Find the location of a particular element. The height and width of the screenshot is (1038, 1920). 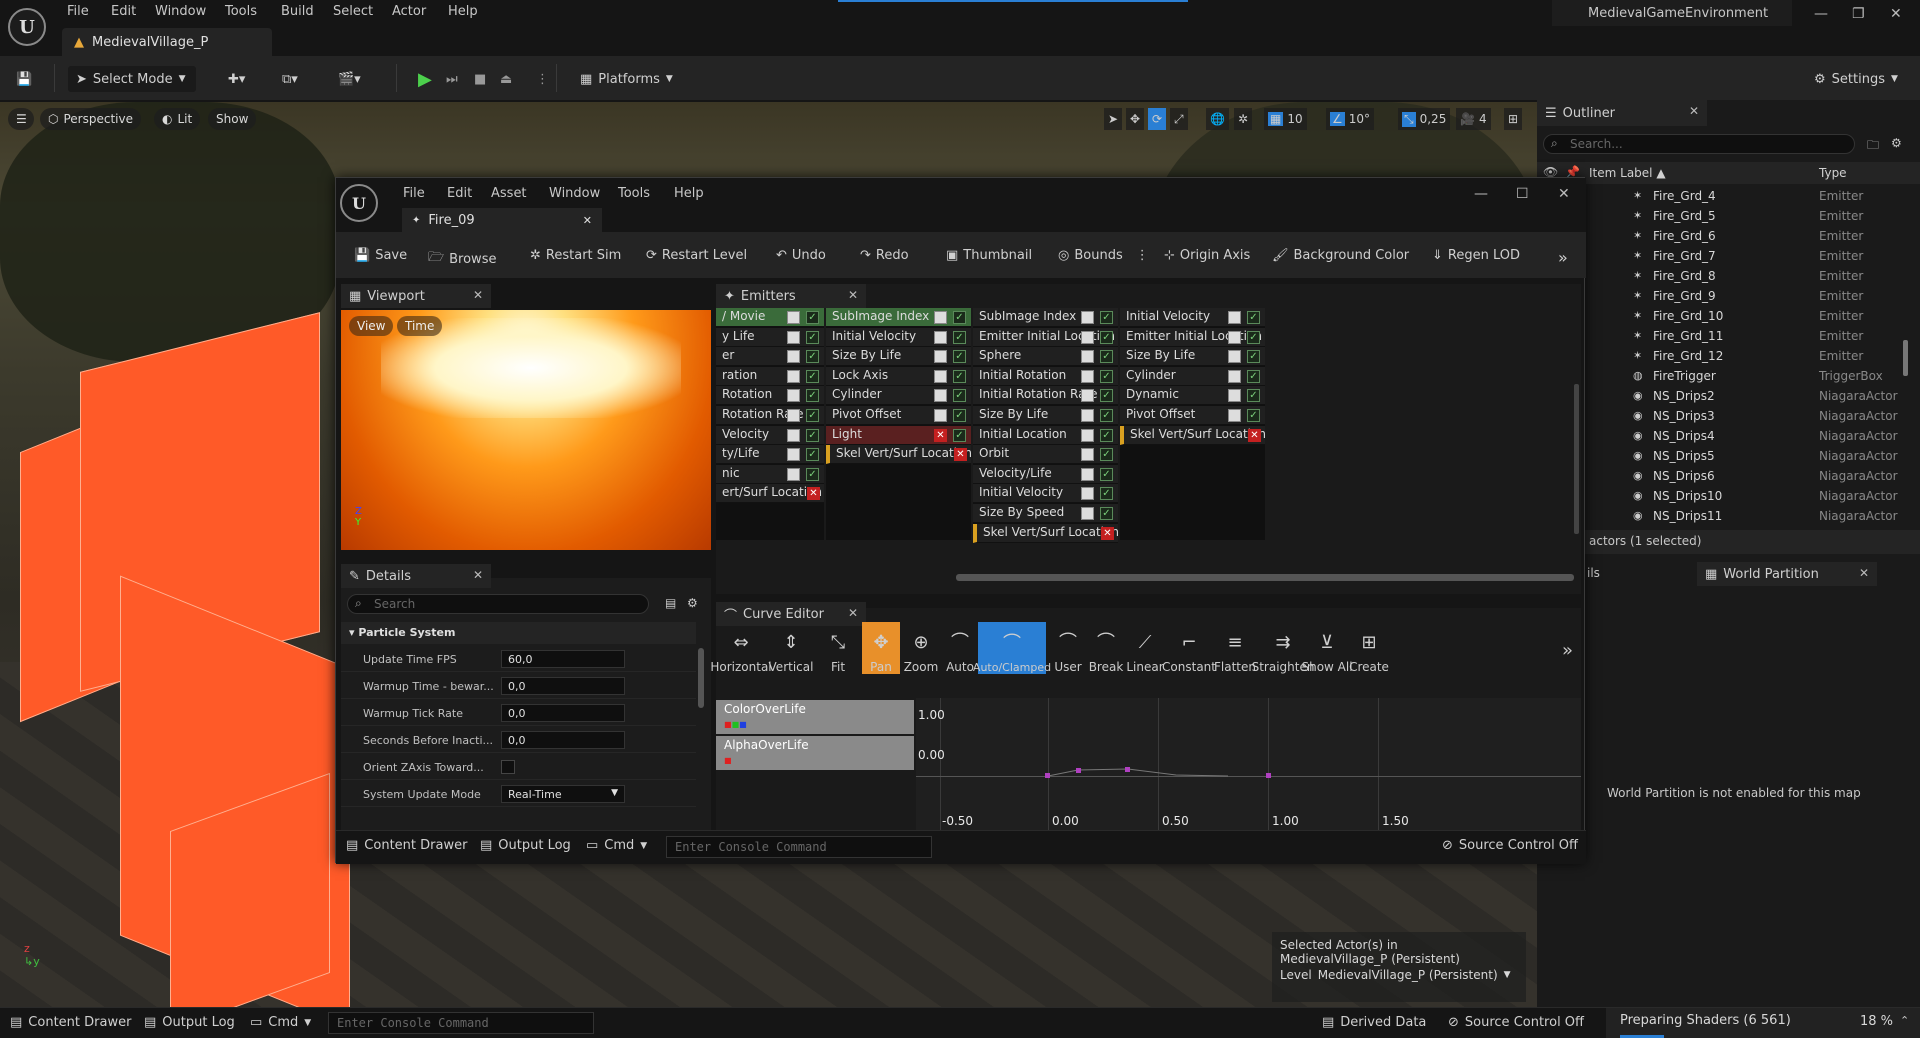

emitter-module: Cylinder ✓ is located at coordinates (898, 396).